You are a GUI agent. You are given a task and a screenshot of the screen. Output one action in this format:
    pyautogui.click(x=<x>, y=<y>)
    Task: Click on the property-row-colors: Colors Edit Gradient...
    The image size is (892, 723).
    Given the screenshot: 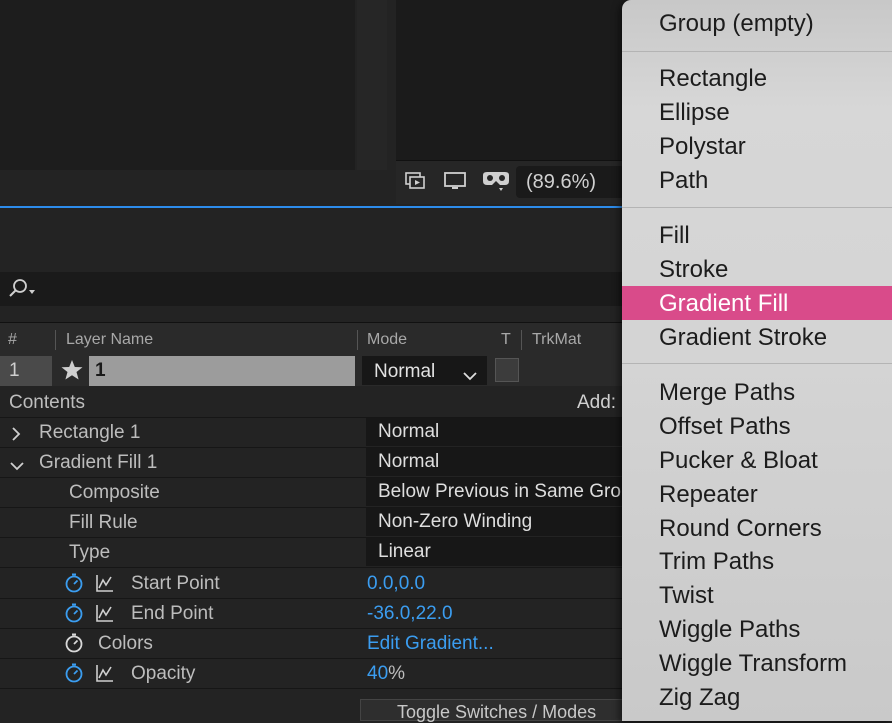 What is the action you would take?
    pyautogui.click(x=318, y=643)
    